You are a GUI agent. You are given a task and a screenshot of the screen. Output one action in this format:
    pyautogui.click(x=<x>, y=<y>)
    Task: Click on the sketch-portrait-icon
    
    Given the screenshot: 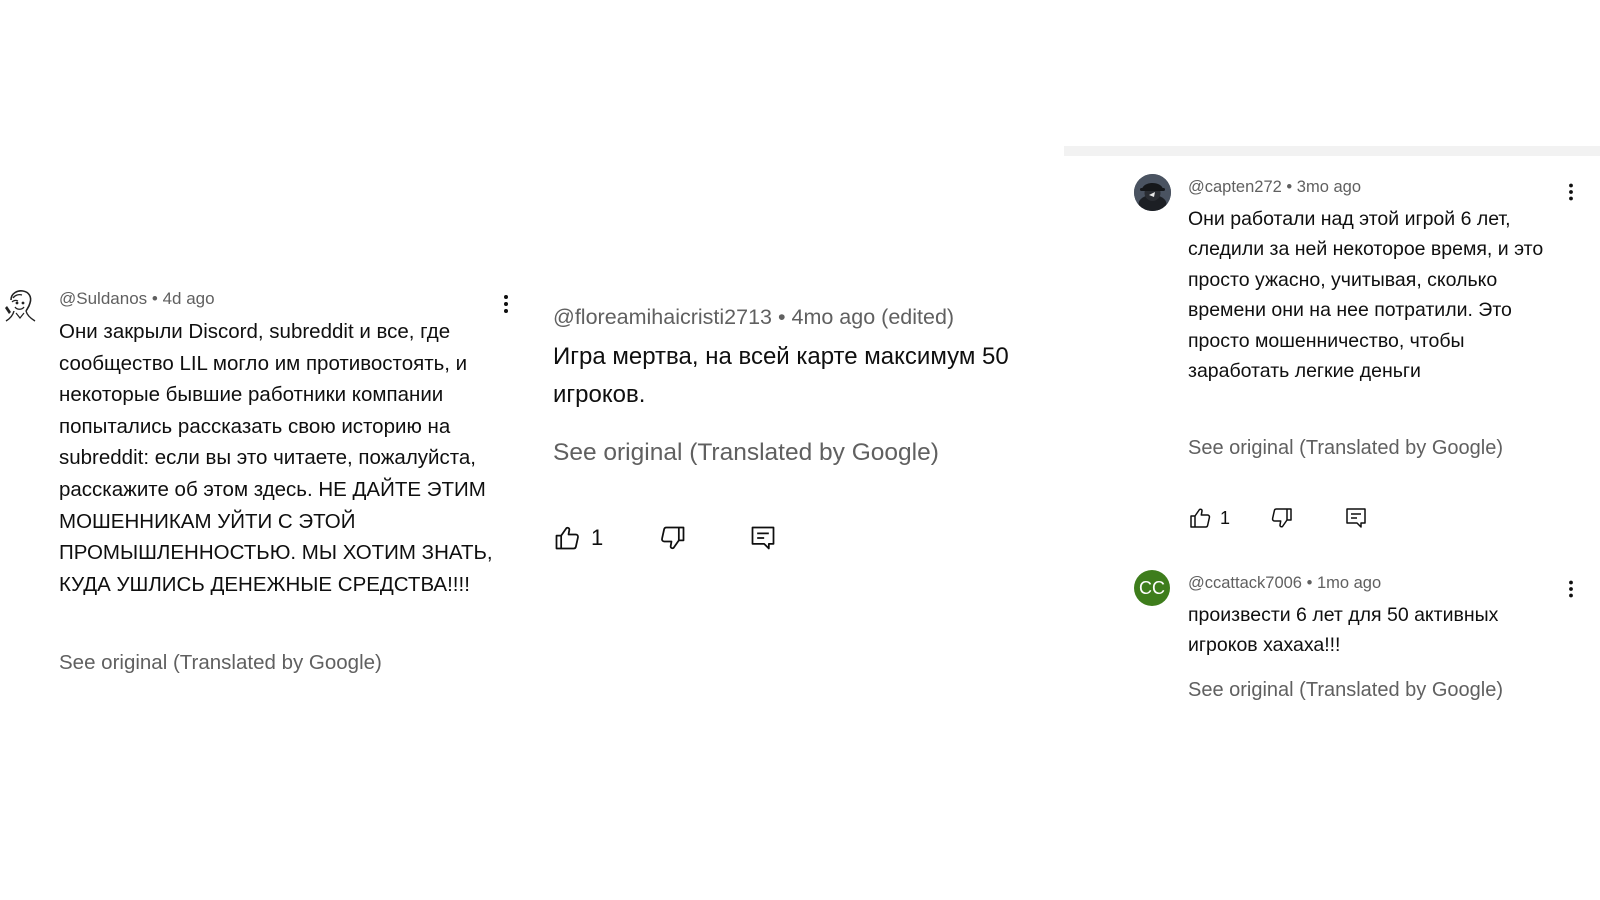 What is the action you would take?
    pyautogui.click(x=20, y=306)
    